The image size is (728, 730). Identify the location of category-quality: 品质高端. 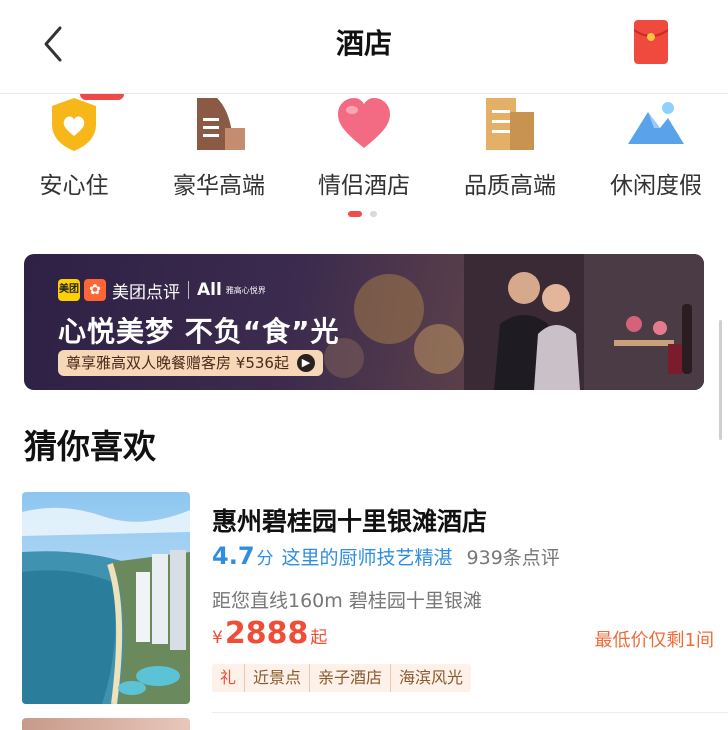
(510, 149).